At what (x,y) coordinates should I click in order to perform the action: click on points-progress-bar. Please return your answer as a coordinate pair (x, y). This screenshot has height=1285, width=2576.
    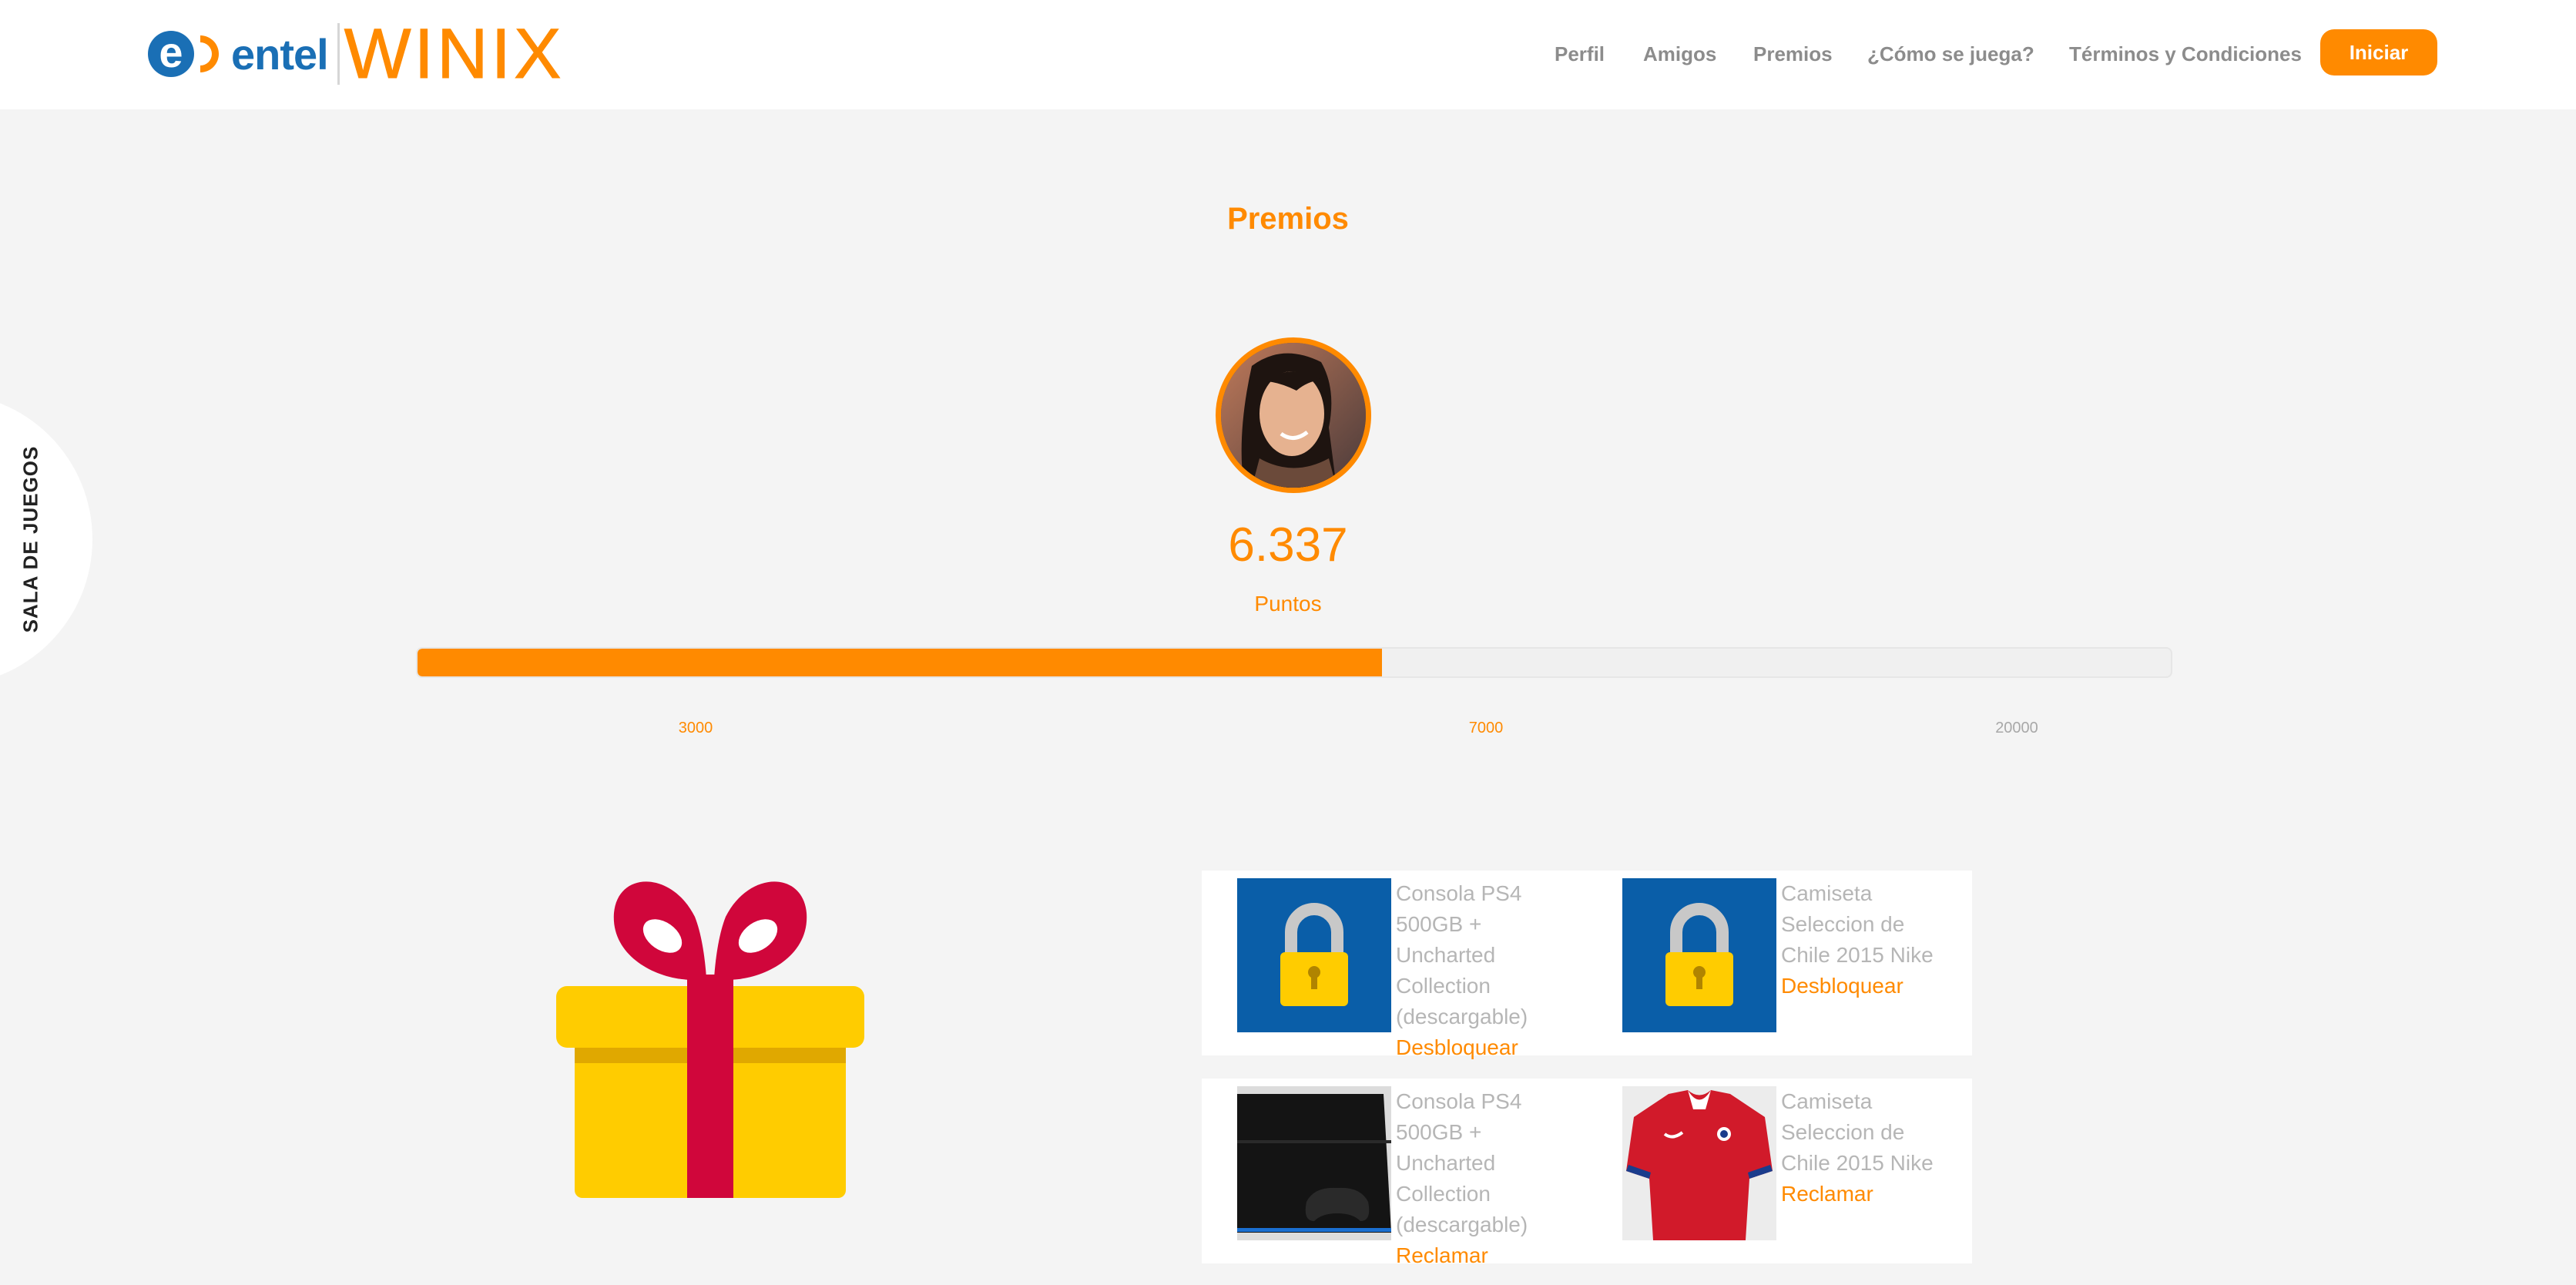
    Looking at the image, I should click on (1294, 662).